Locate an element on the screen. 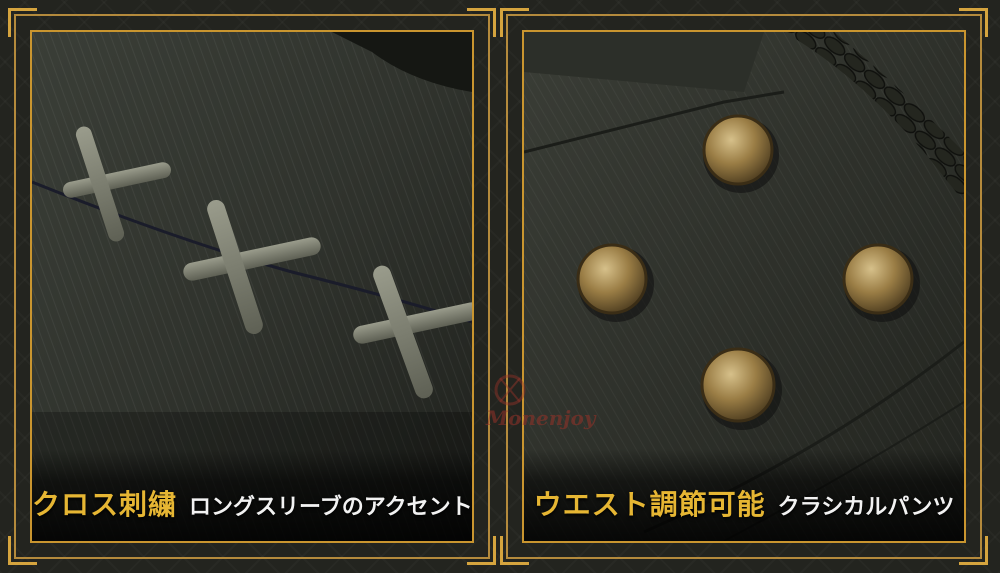  caption-sub: クラシカルパンツ is located at coordinates (866, 507).